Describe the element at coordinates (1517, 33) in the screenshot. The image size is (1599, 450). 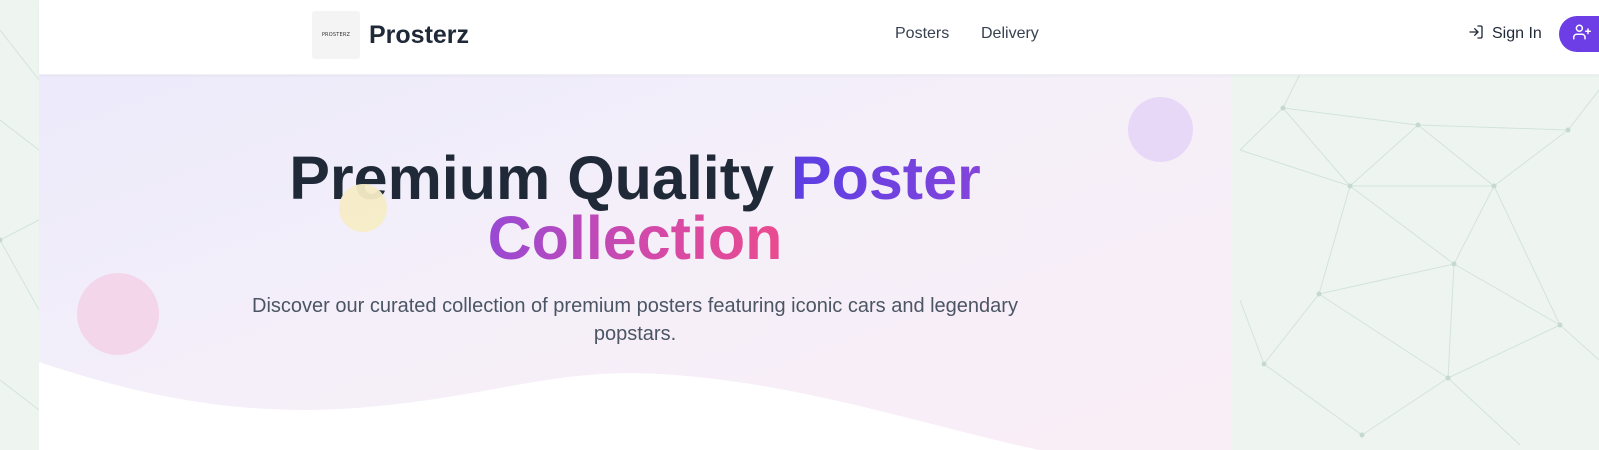
I see `sign-in-label: Sign In` at that location.